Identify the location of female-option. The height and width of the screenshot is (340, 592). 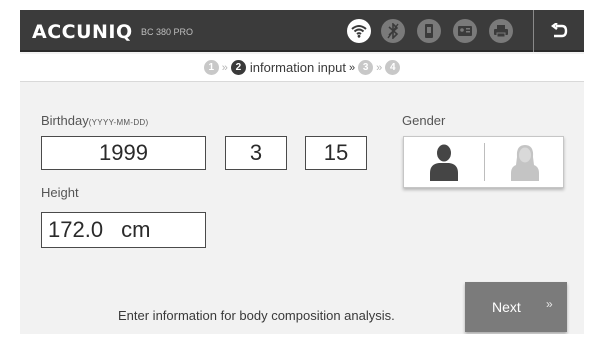
(525, 162).